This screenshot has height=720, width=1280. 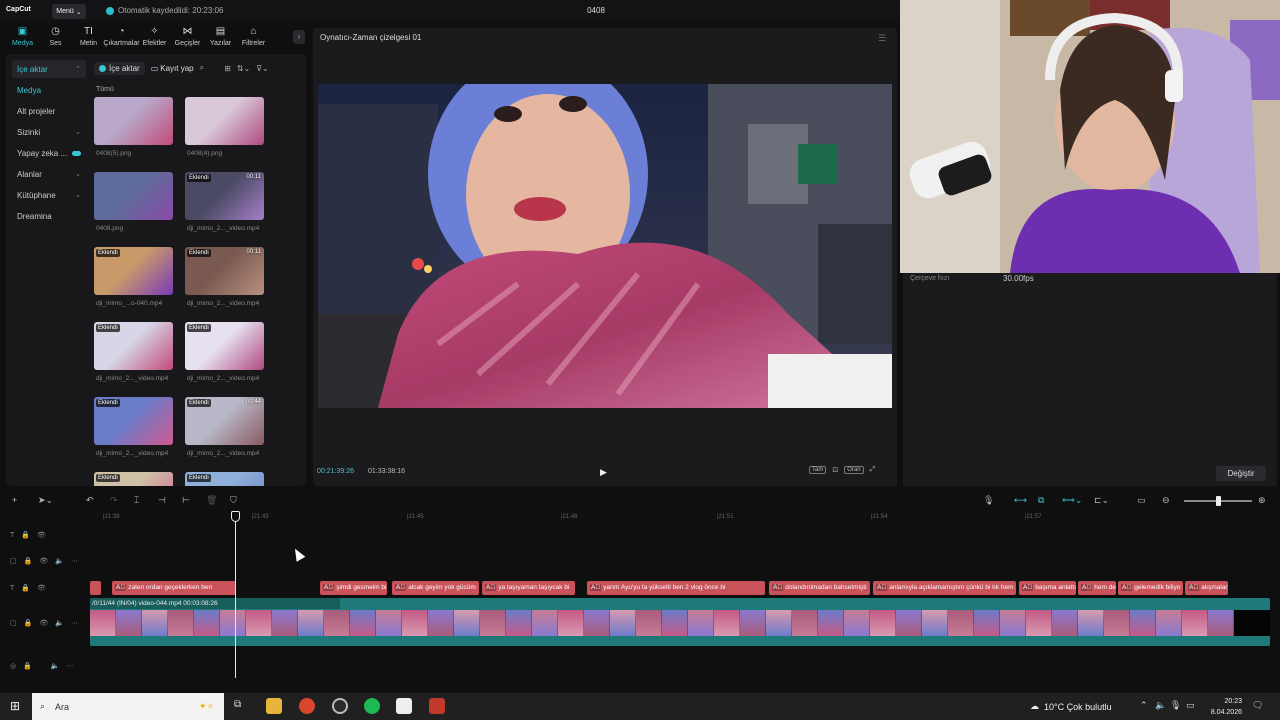 What do you see at coordinates (435, 588) in the screenshot?
I see `caption-clip: A⃞ alcak geyim yok gücüm` at bounding box center [435, 588].